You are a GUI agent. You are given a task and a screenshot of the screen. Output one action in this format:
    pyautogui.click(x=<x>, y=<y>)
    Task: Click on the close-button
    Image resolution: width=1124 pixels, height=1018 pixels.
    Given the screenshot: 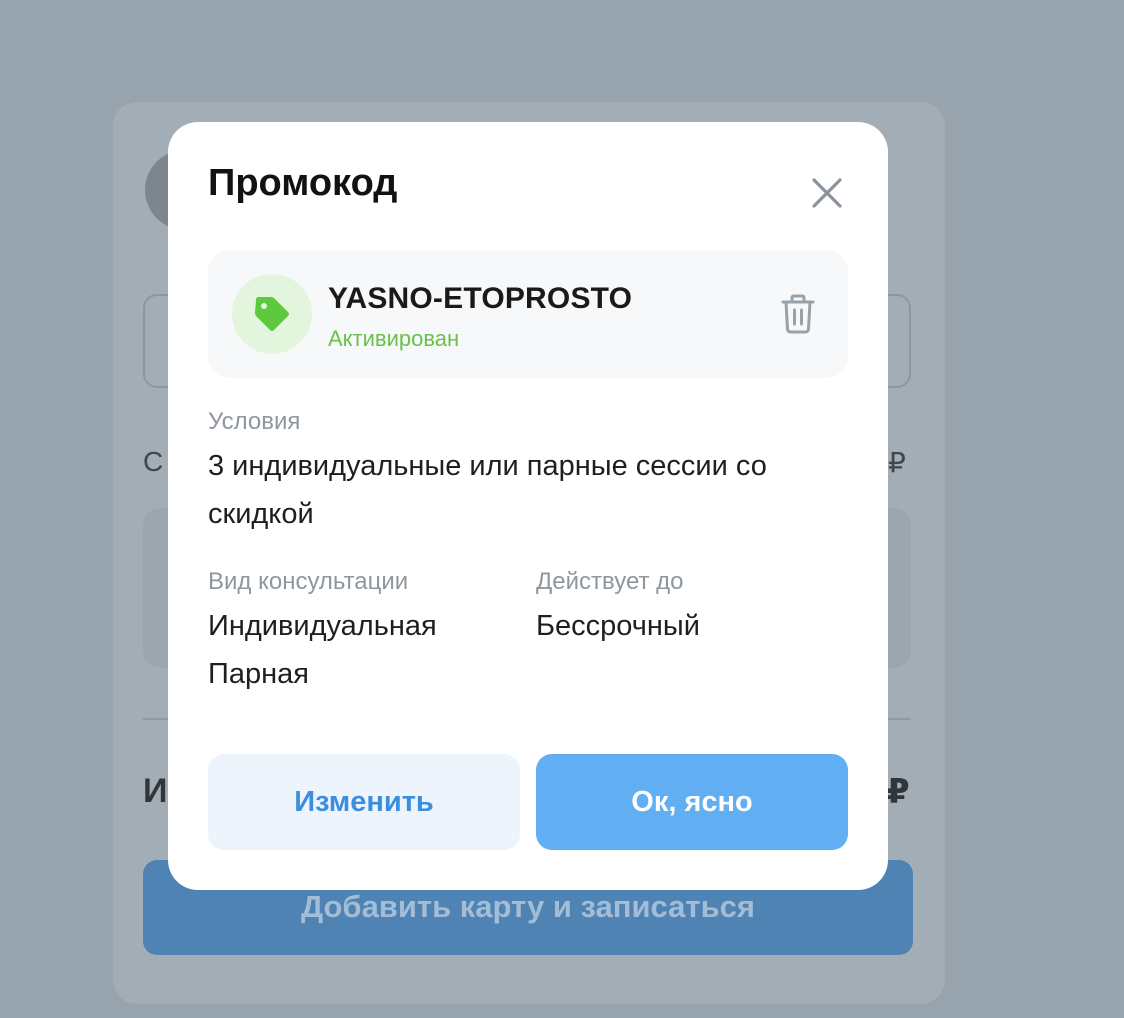 What is the action you would take?
    pyautogui.click(x=827, y=193)
    